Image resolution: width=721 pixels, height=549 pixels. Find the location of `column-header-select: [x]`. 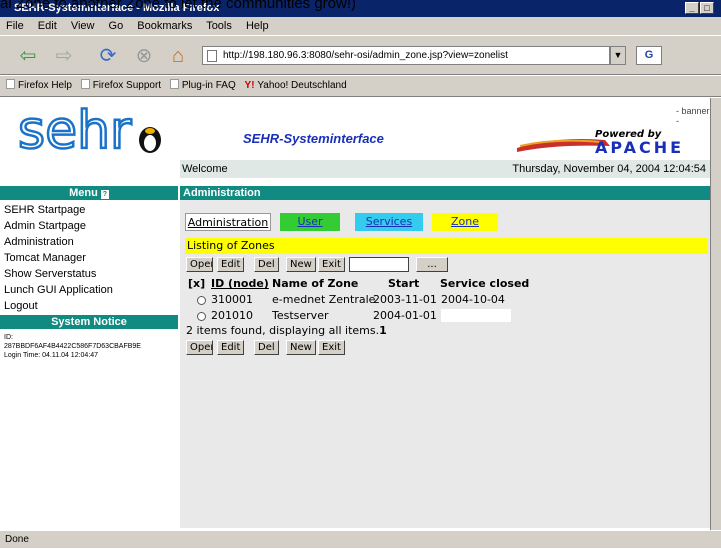

column-header-select: [x] is located at coordinates (197, 283).